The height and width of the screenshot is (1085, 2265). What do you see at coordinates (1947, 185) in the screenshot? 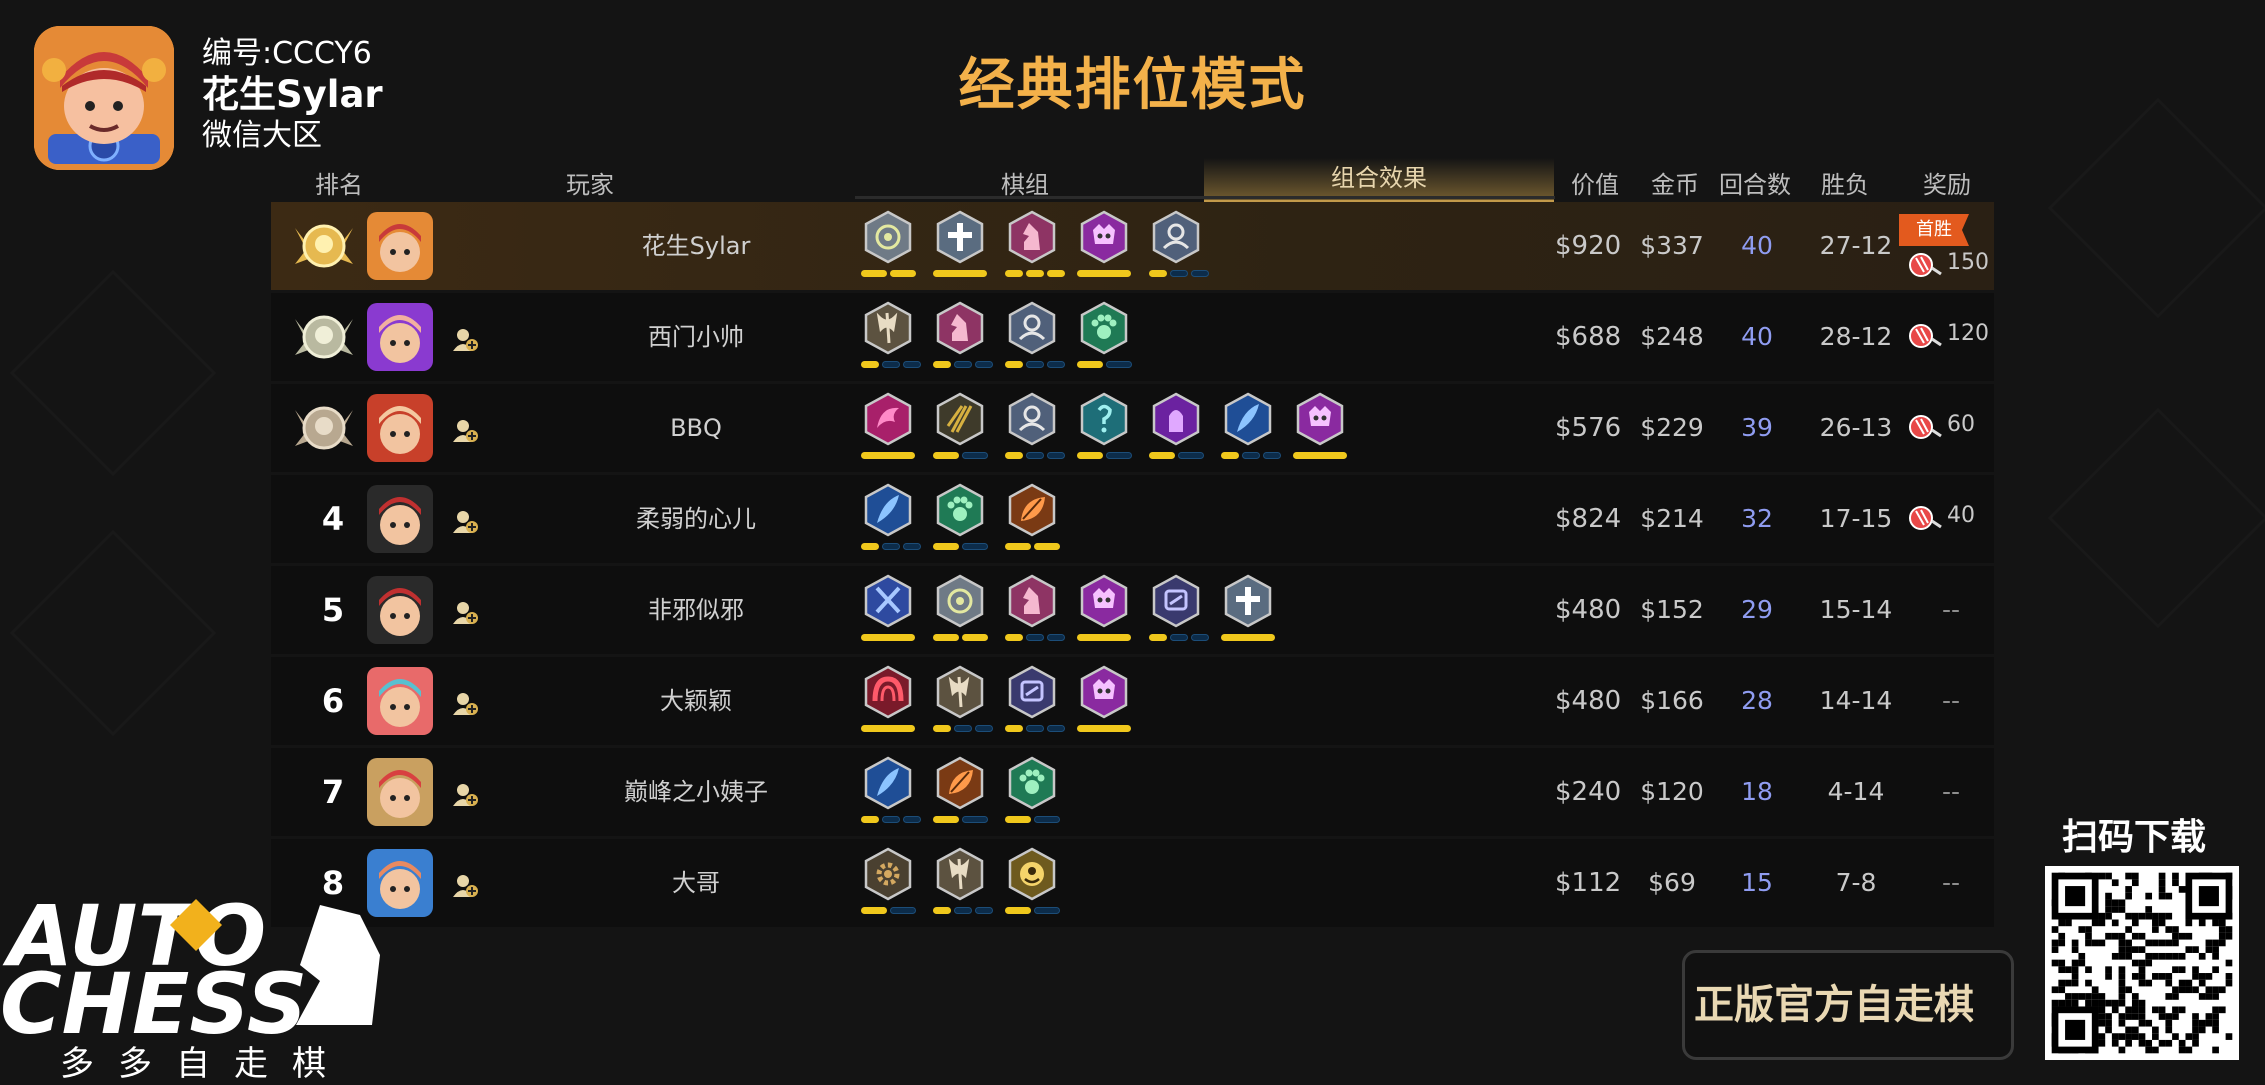
I see `col-header-reward: 奖励` at bounding box center [1947, 185].